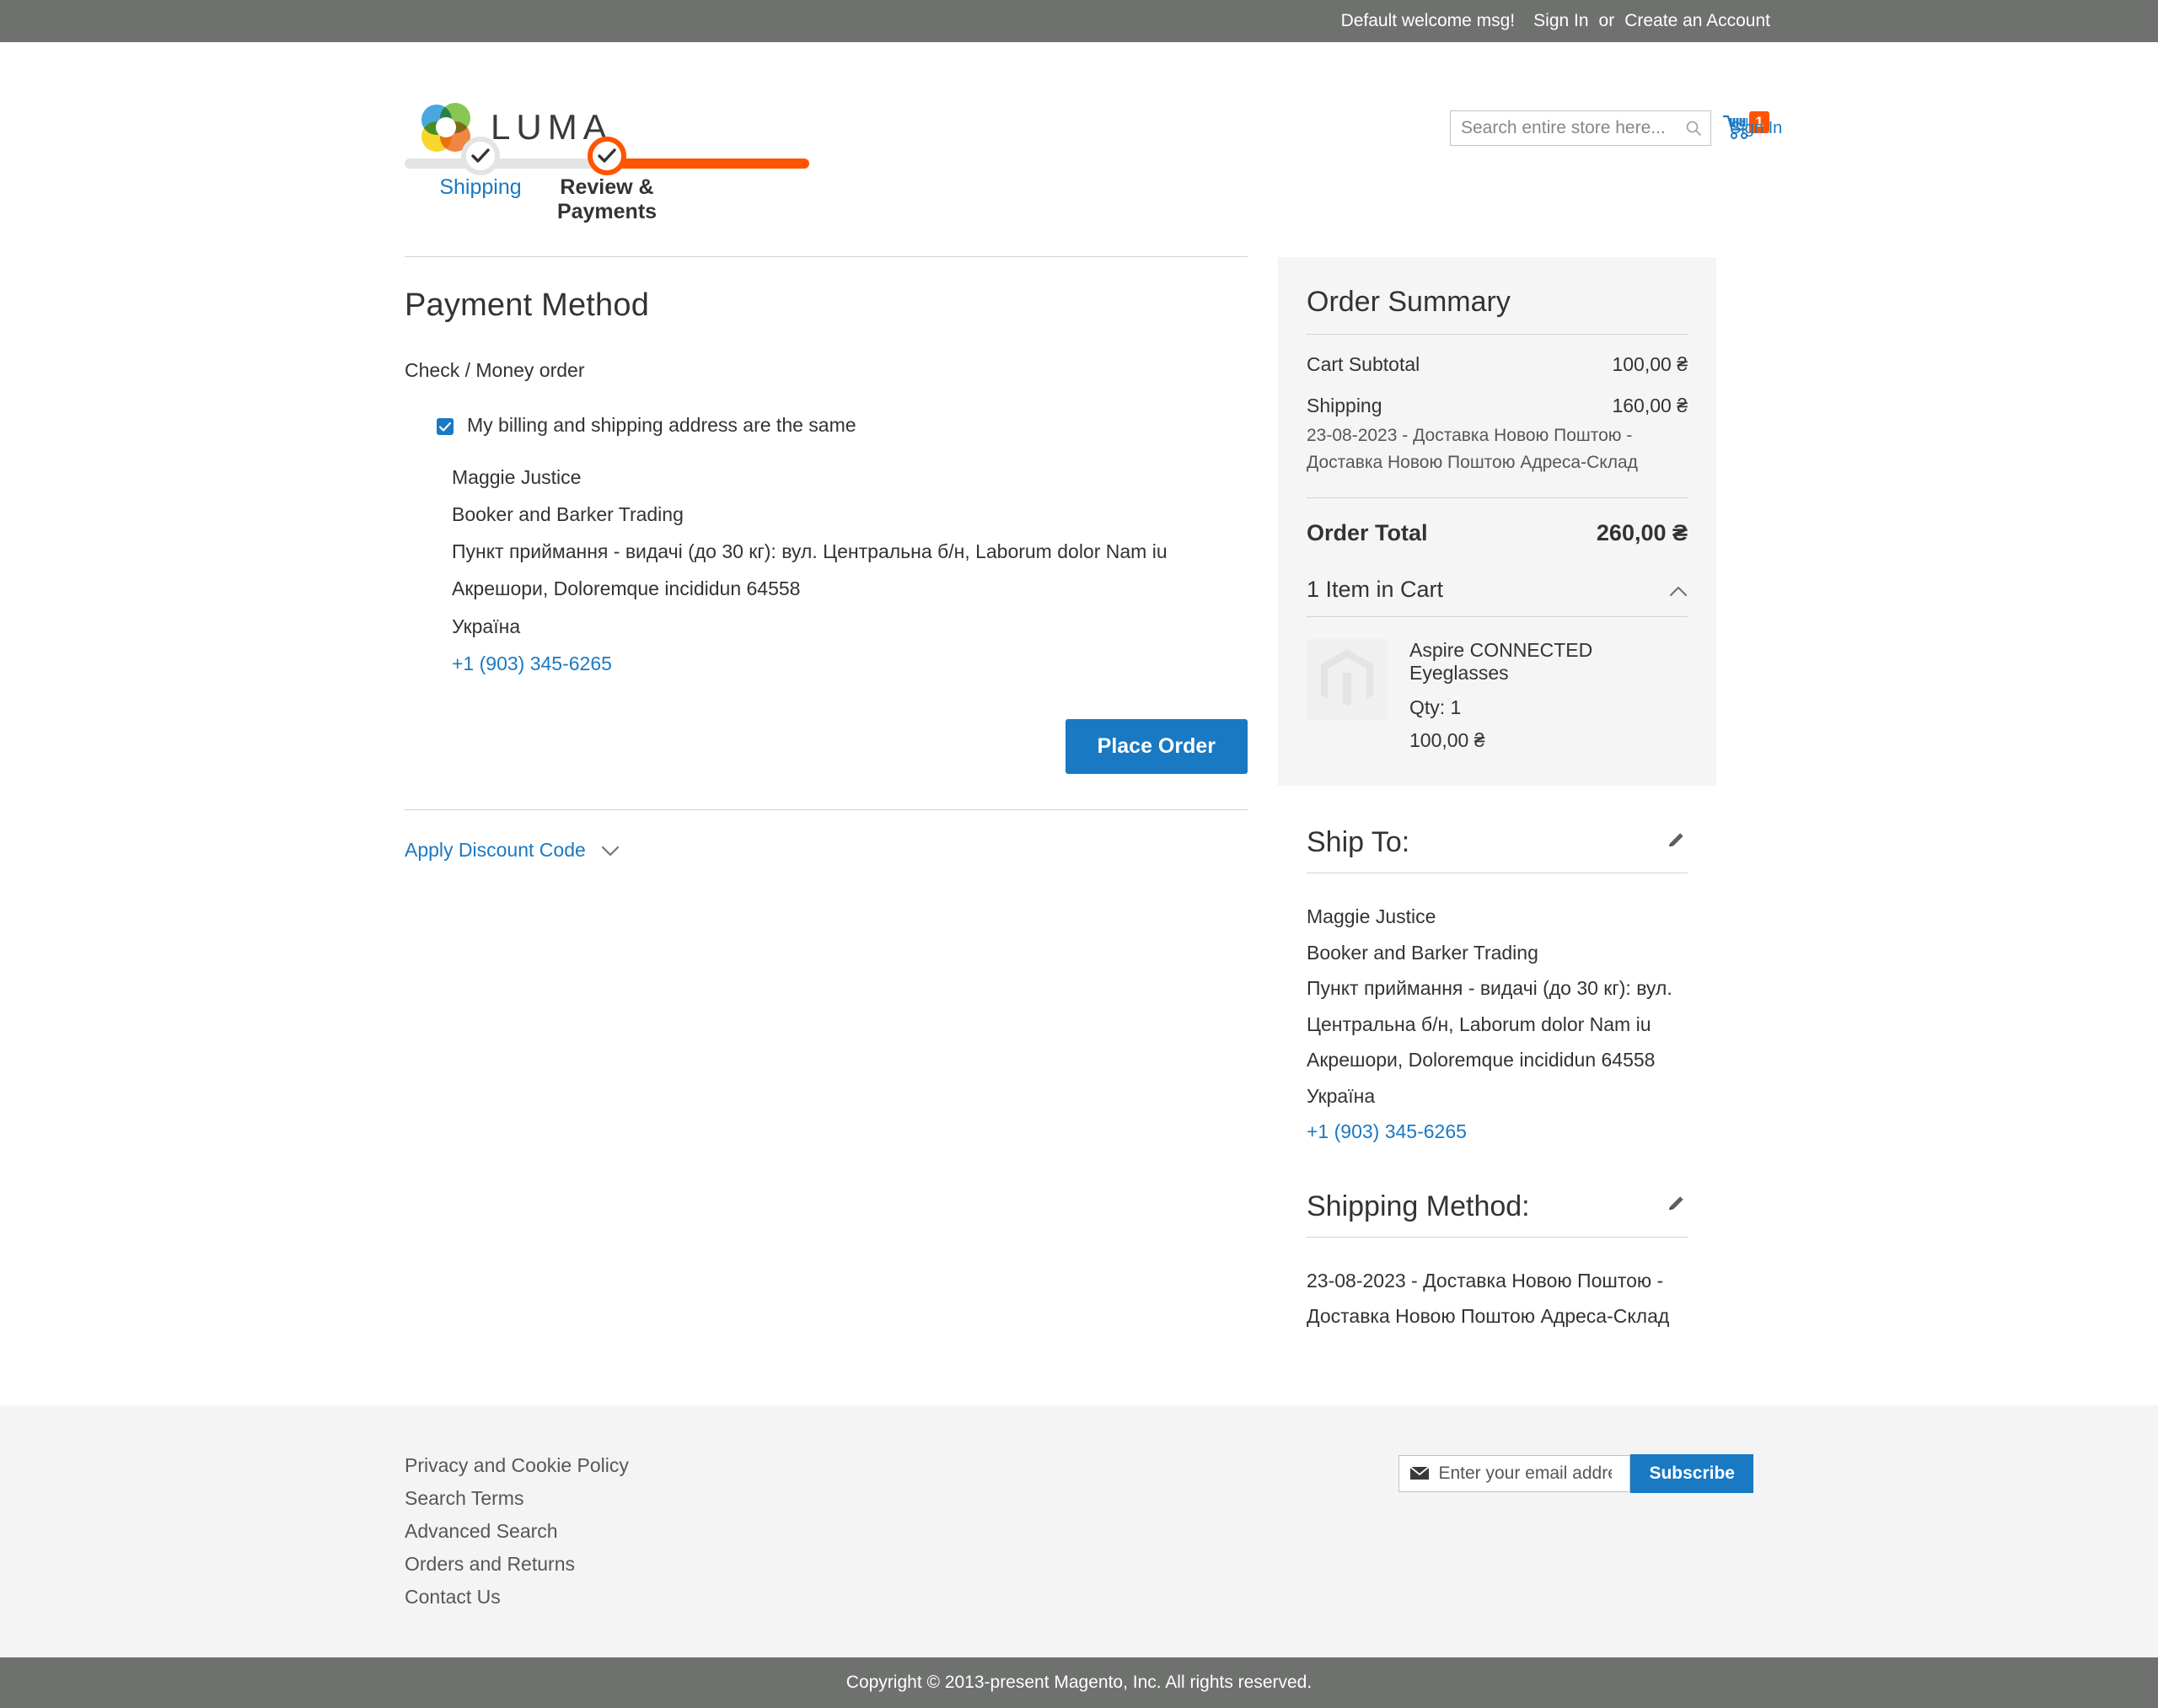 The height and width of the screenshot is (1708, 2158). Describe the element at coordinates (1691, 1473) in the screenshot. I see `subscribe-button: Subscribe` at that location.